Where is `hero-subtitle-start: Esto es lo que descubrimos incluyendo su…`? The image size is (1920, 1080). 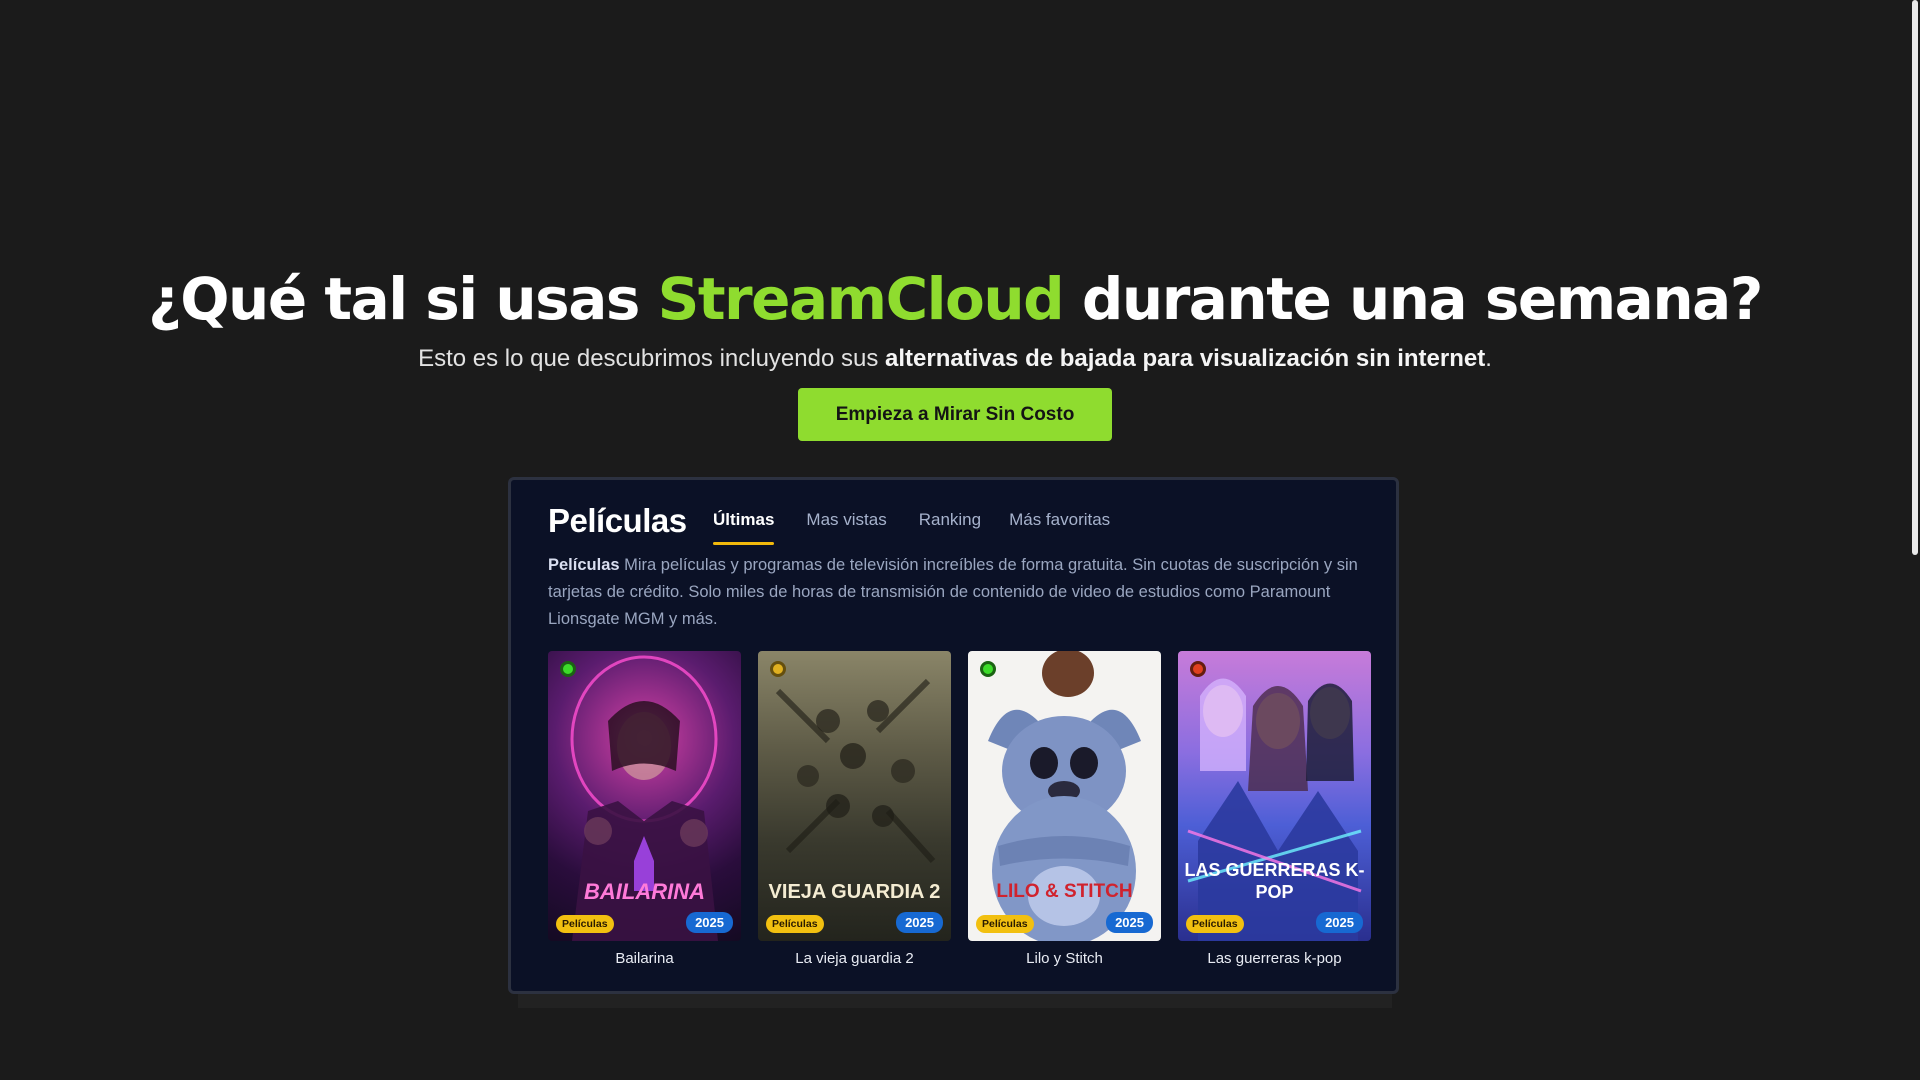 hero-subtitle-start: Esto es lo que descubrimos incluyendo su… is located at coordinates (651, 358).